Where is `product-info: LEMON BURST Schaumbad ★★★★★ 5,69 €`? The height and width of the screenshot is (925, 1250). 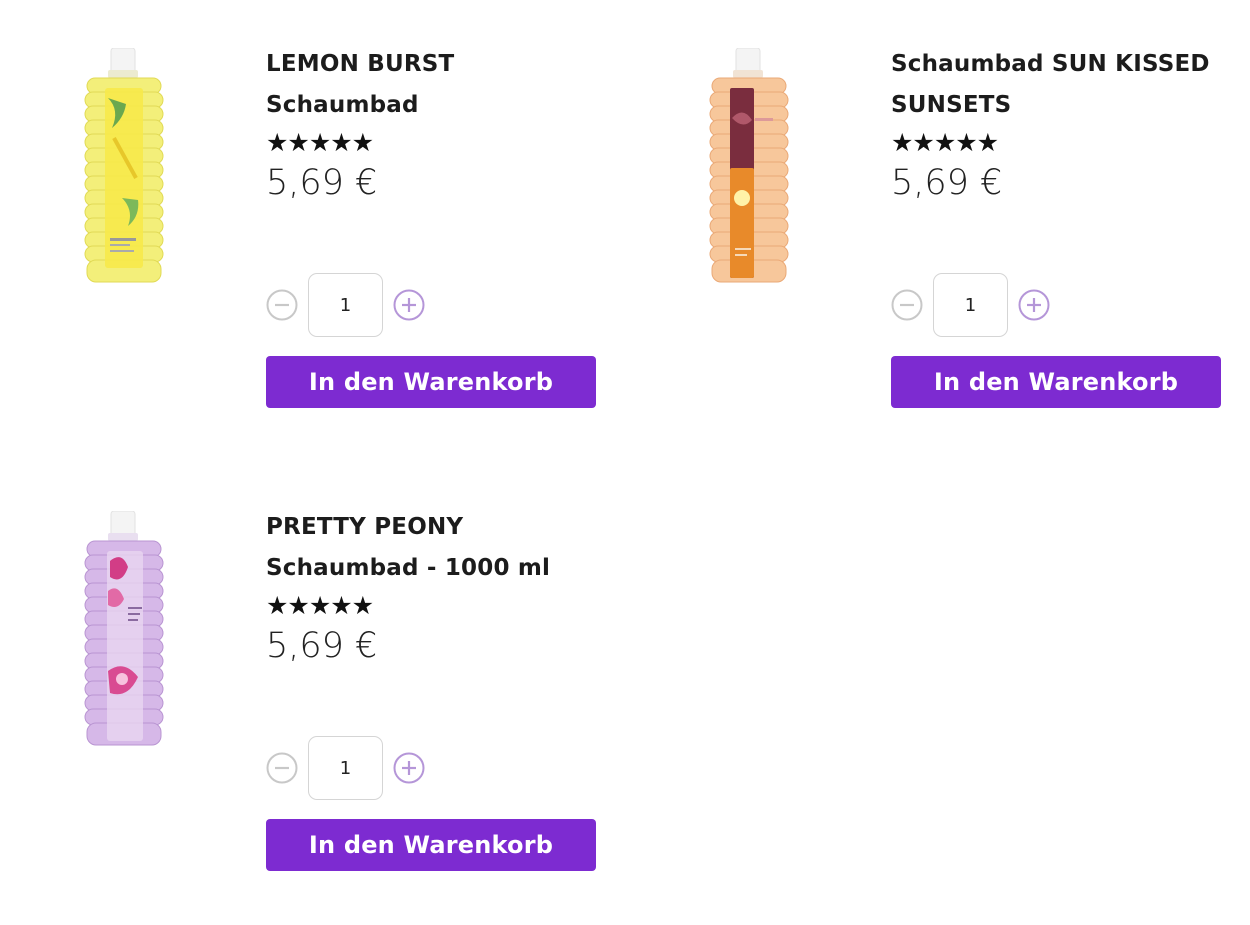 product-info: LEMON BURST Schaumbad ★★★★★ 5,69 € is located at coordinates (441, 123).